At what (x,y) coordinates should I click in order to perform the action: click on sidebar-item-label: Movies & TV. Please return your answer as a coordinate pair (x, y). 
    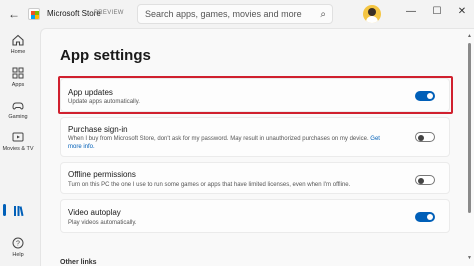
    Looking at the image, I should click on (18, 149).